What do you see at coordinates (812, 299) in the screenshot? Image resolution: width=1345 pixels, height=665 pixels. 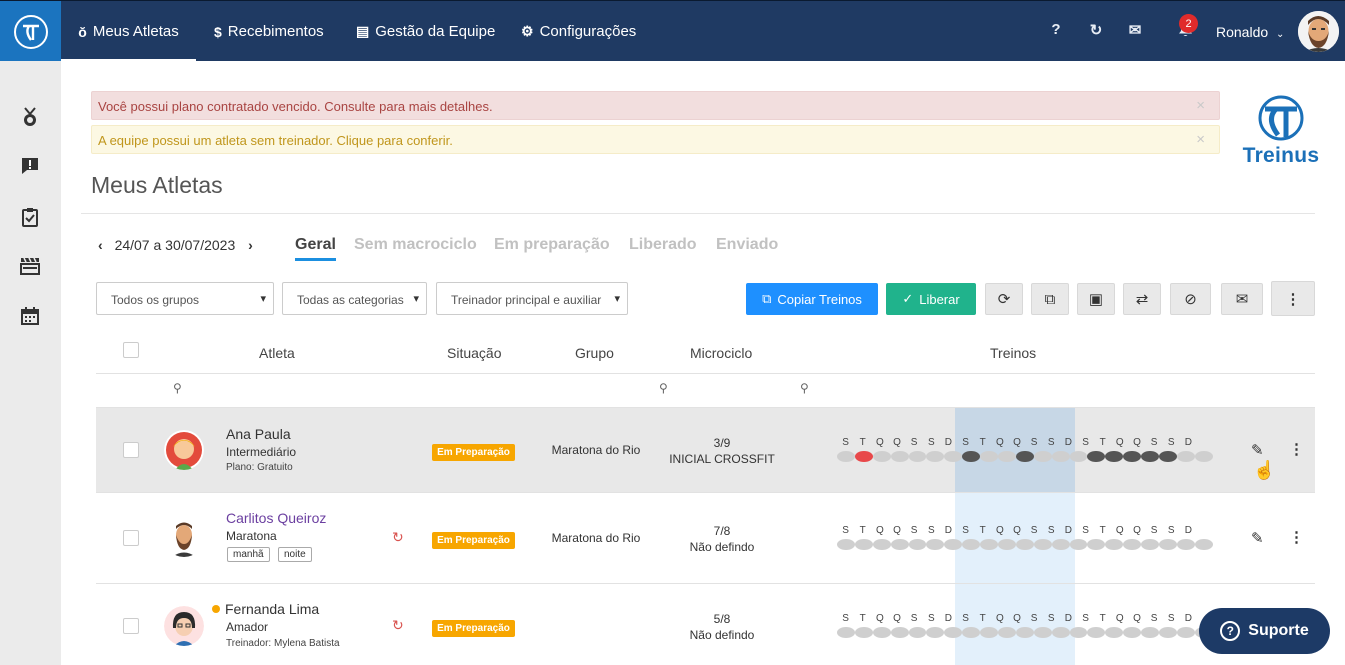 I see `copy-trainings-button: ⧉ Copiar Treinos` at bounding box center [812, 299].